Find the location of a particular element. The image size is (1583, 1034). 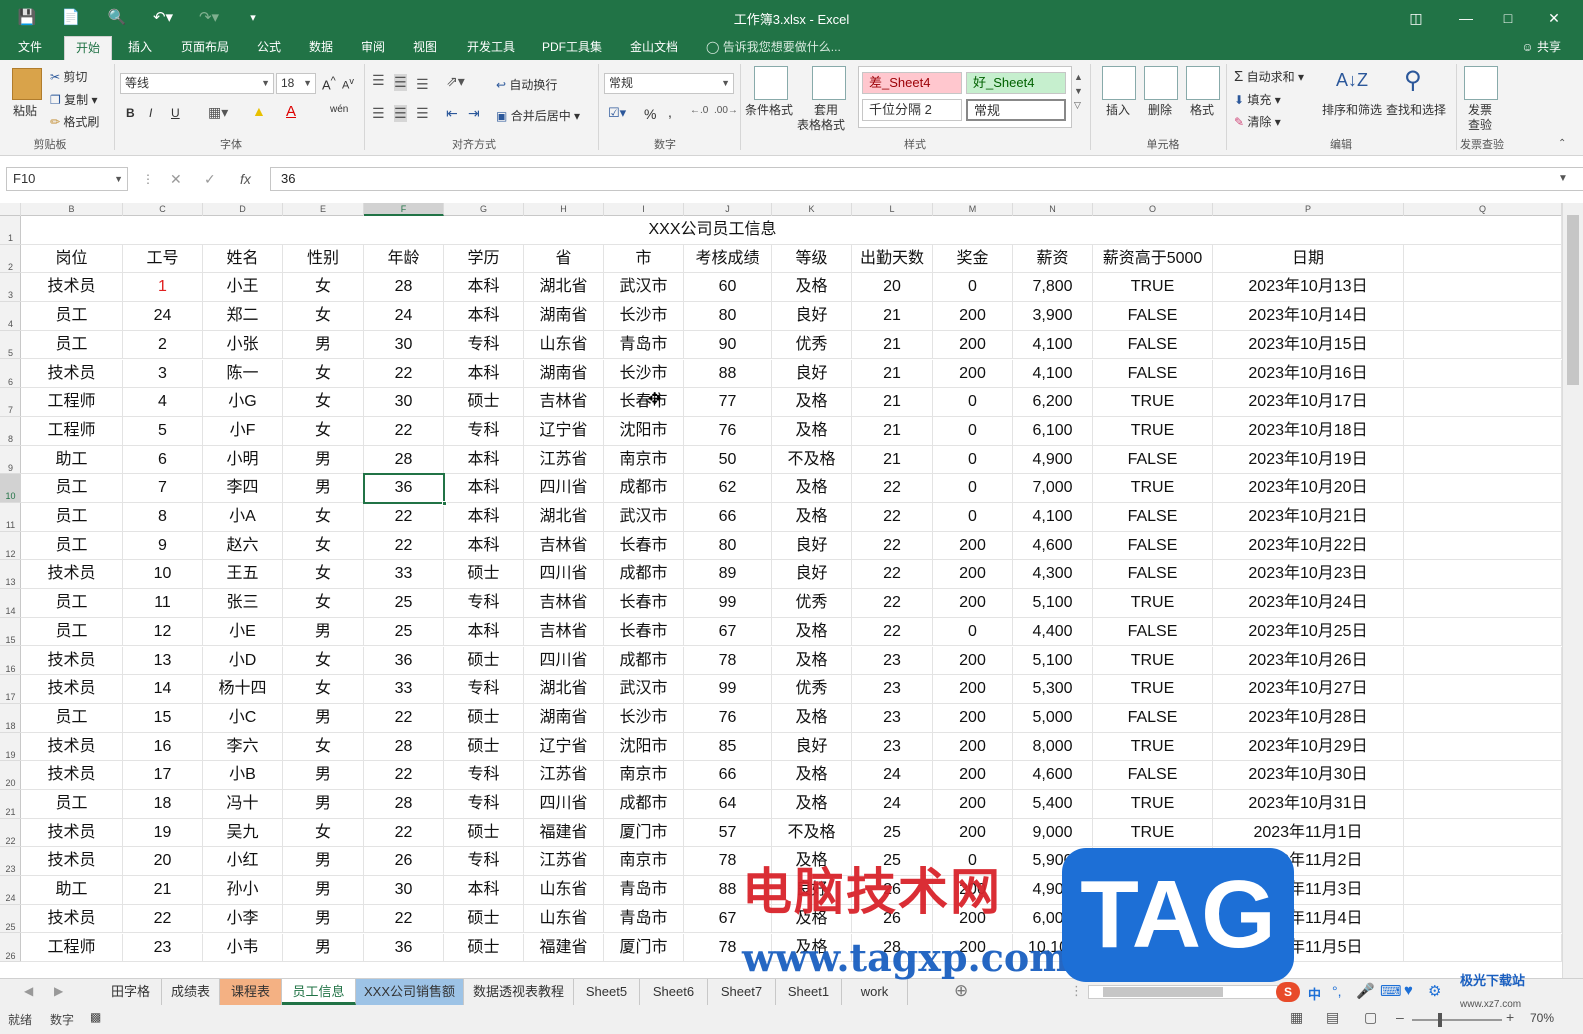

column-header-q: Q is located at coordinates (1483, 209).